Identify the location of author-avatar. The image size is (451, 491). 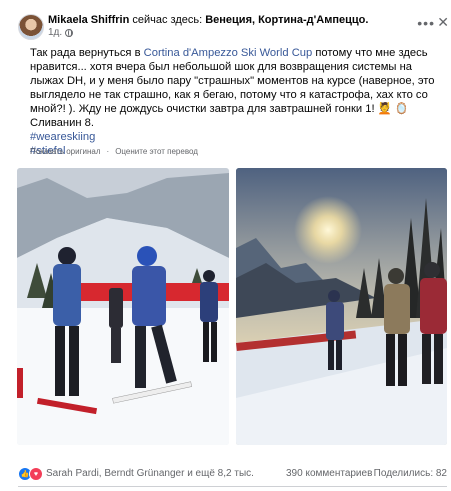
(31, 27).